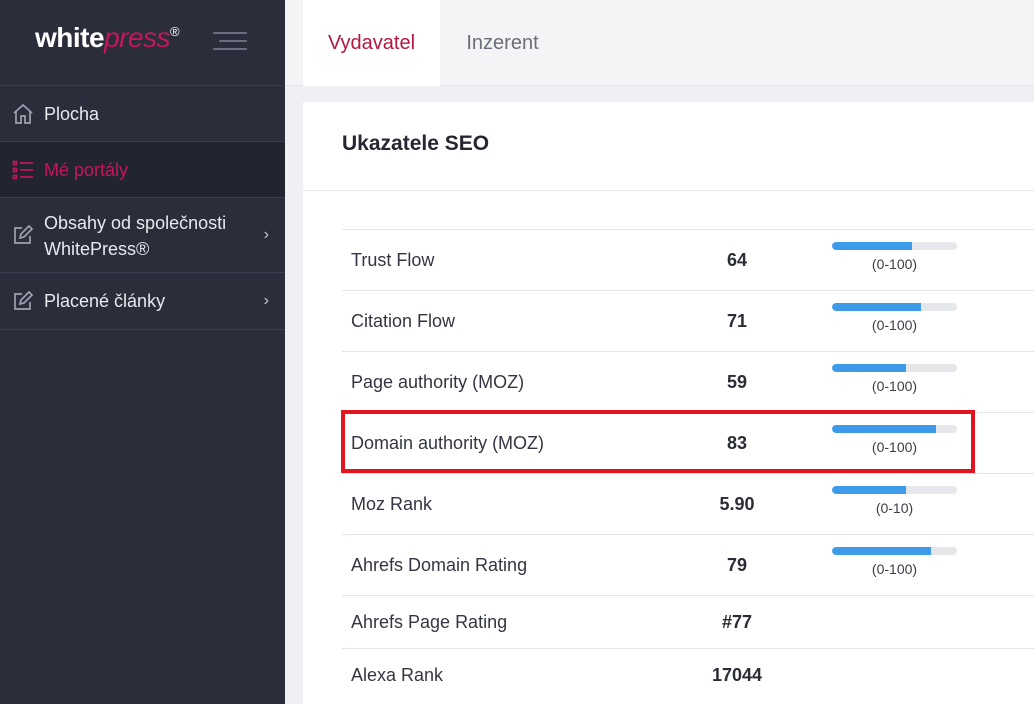  What do you see at coordinates (688, 442) in the screenshot?
I see `table-row: Domain authority (MOZ) 83 (0-100)` at bounding box center [688, 442].